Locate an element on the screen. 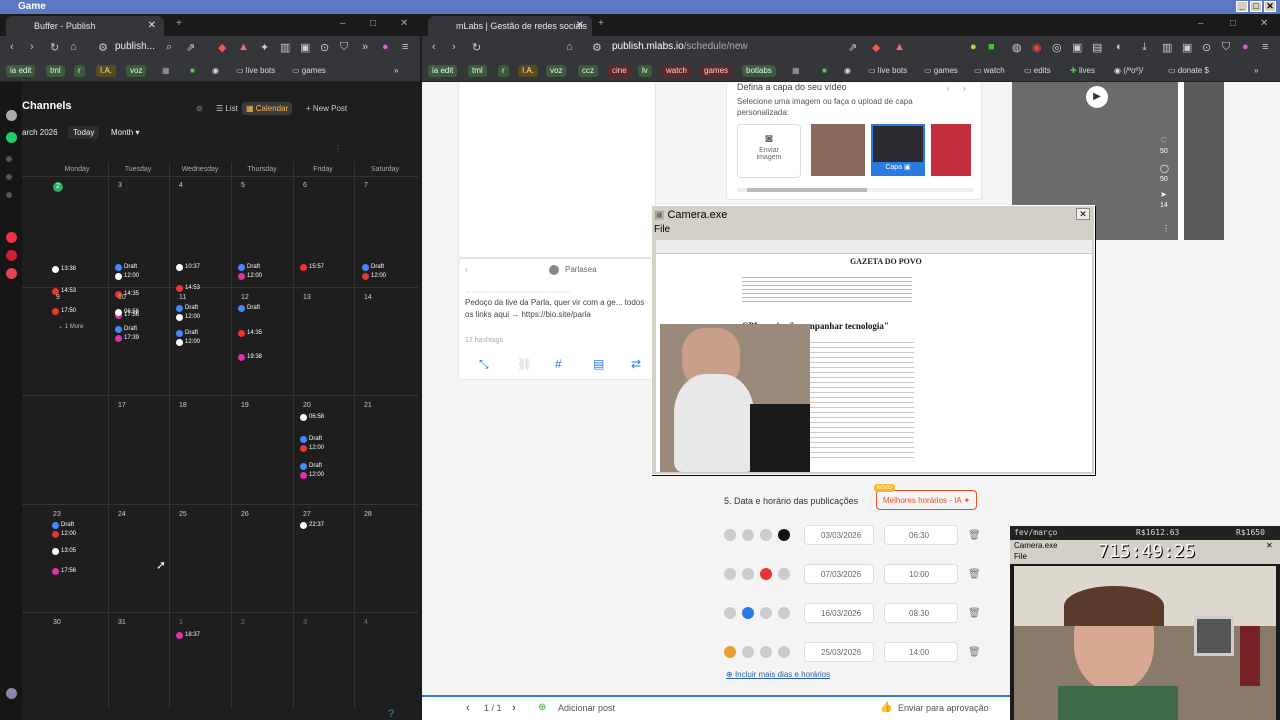  more-extensions-icon: » is located at coordinates (365, 47).